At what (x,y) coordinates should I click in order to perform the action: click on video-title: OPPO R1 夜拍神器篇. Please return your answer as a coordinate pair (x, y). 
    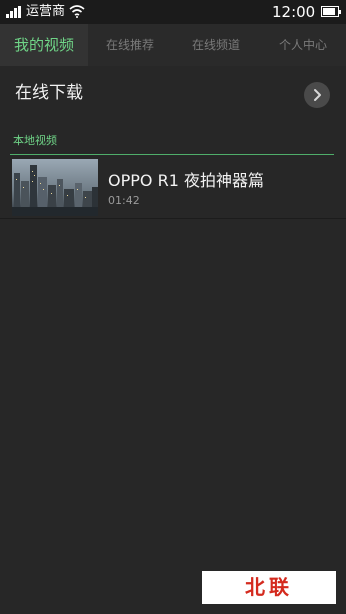
    Looking at the image, I should click on (186, 180).